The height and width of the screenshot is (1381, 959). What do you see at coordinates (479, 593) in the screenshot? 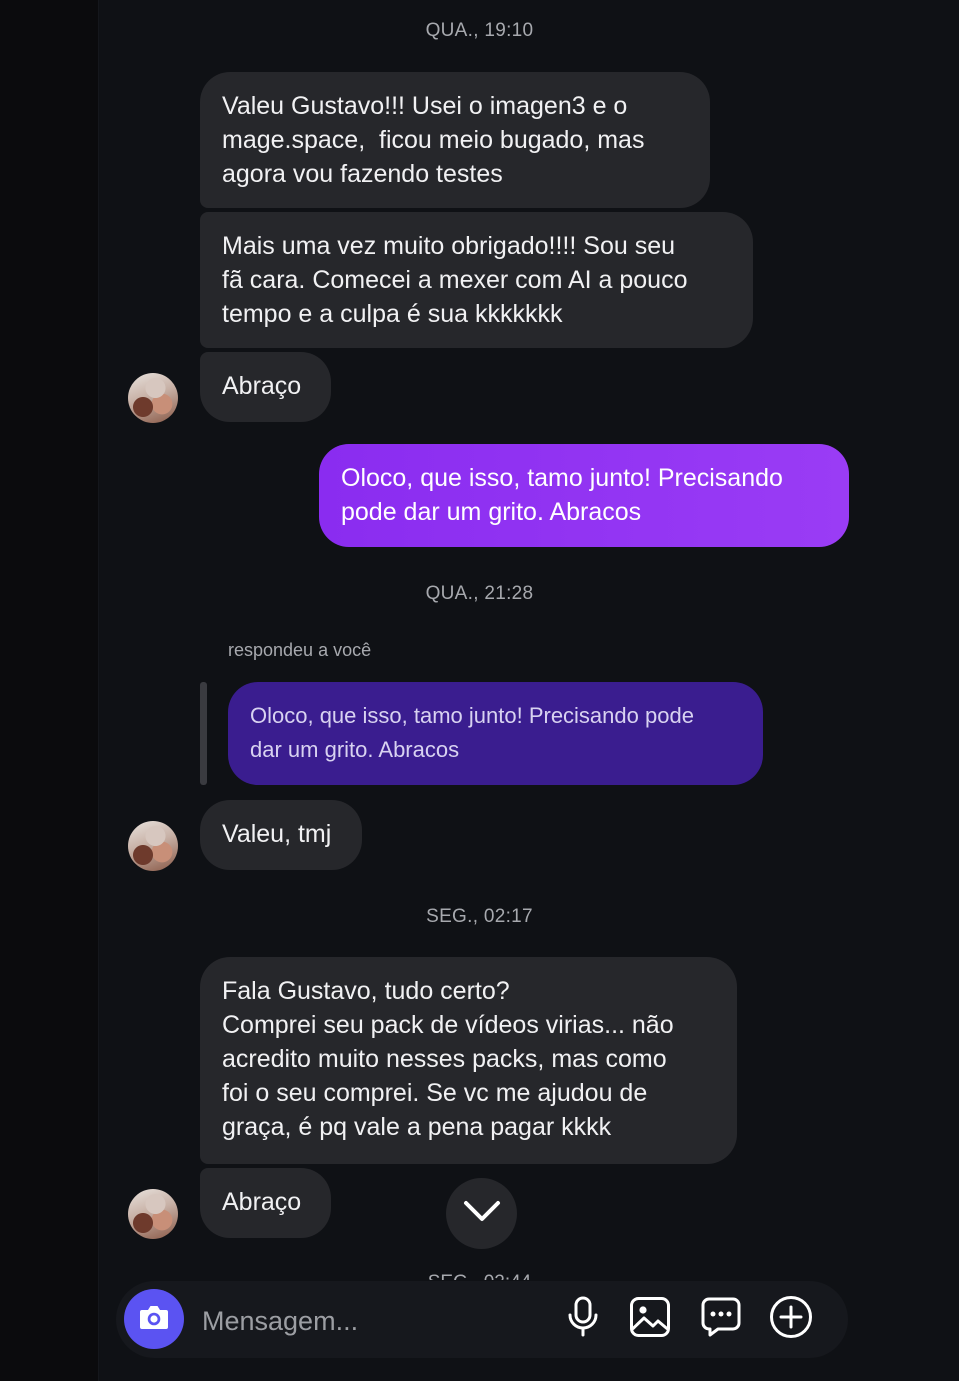
I see `timestamp: QUA., 21:28` at bounding box center [479, 593].